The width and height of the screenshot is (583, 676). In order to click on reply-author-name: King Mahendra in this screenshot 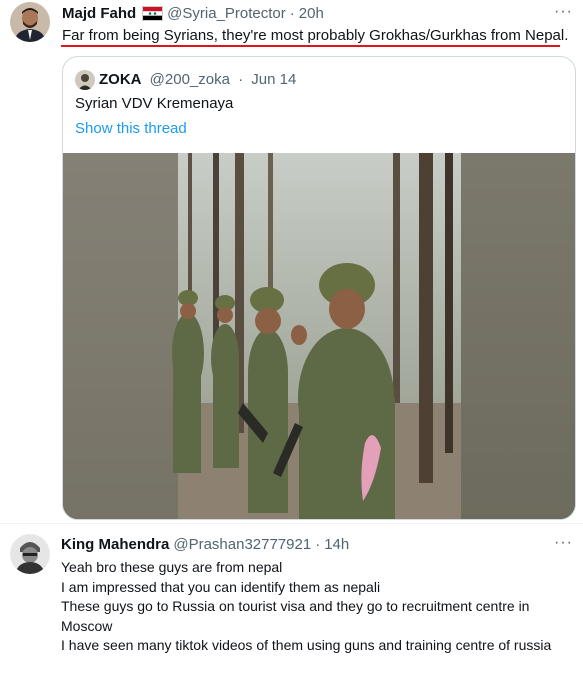, I will do `click(115, 544)`.